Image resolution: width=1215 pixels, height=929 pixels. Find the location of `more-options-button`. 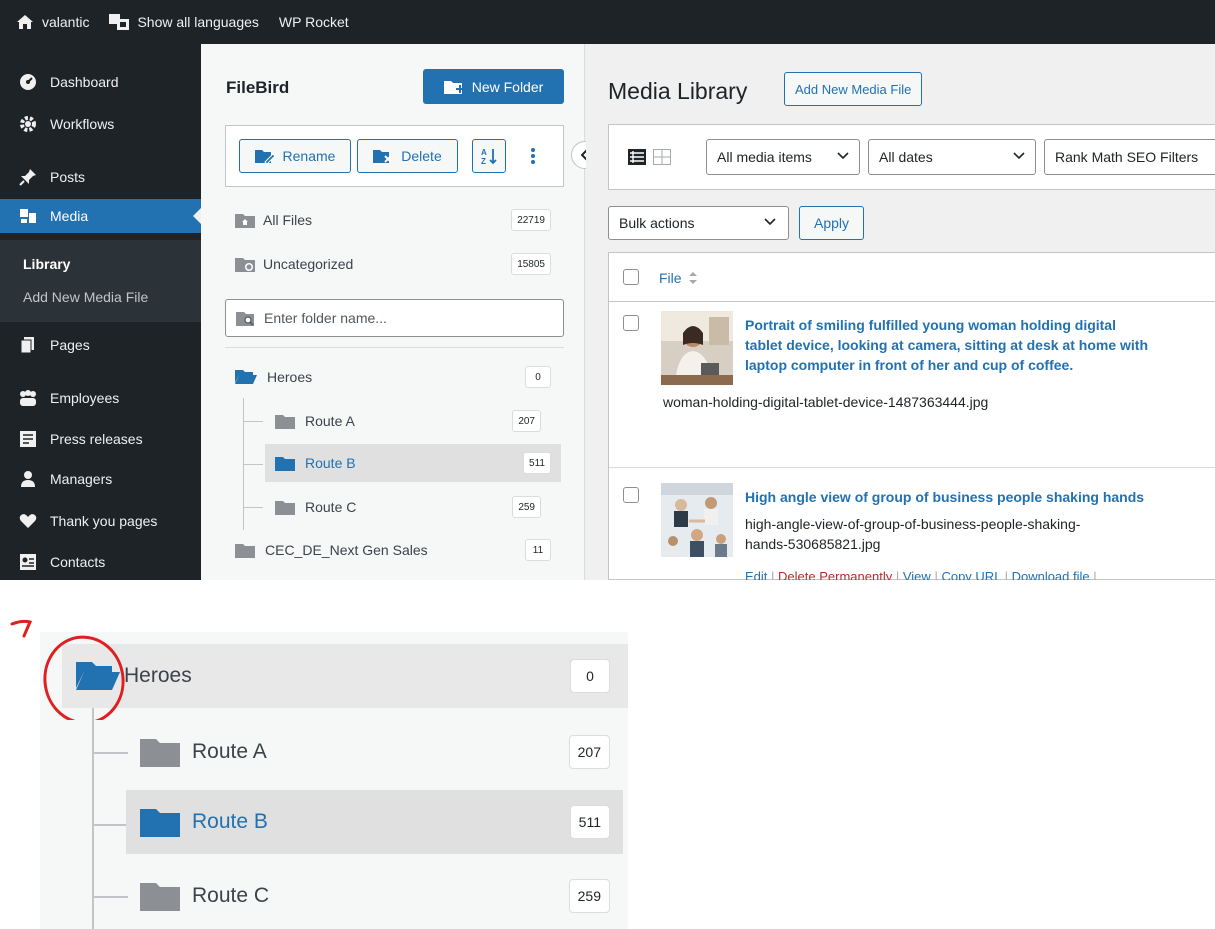

more-options-button is located at coordinates (533, 156).